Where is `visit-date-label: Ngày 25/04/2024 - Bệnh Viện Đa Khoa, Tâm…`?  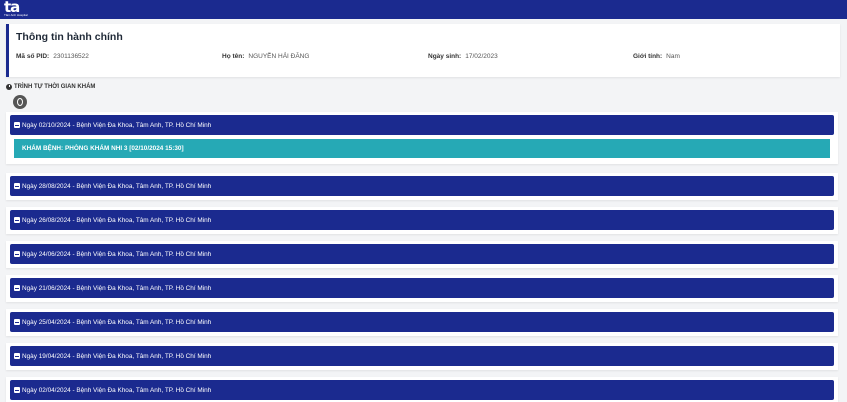 visit-date-label: Ngày 25/04/2024 - Bệnh Viện Đa Khoa, Tâm… is located at coordinates (117, 322).